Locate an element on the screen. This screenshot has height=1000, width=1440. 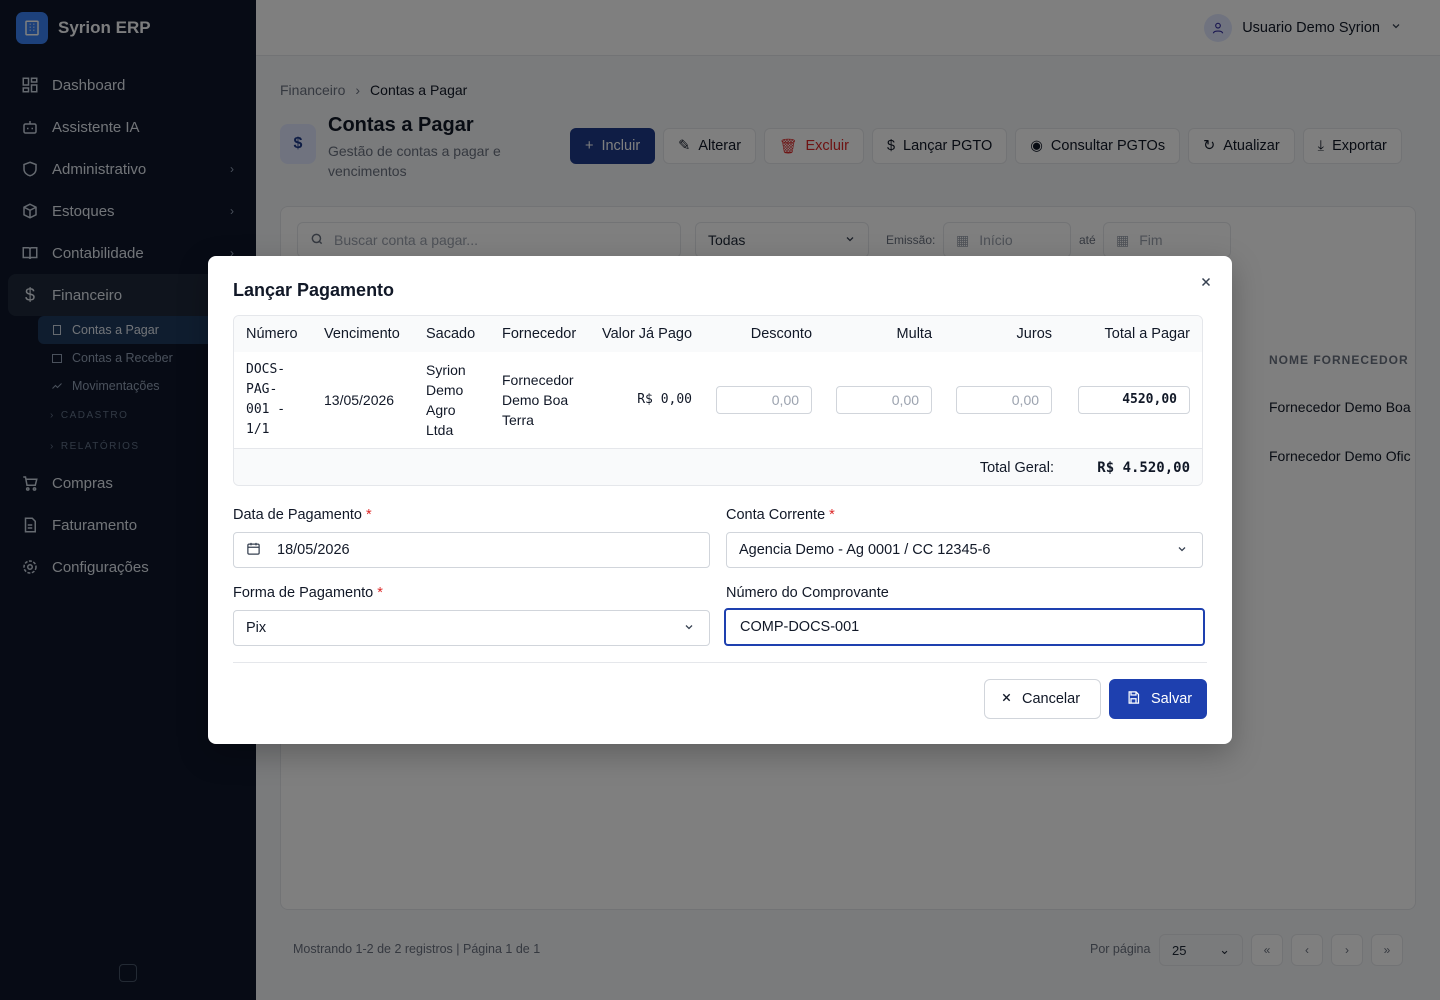
cell-valor-pago: R$ 0,00 is located at coordinates (647, 400).